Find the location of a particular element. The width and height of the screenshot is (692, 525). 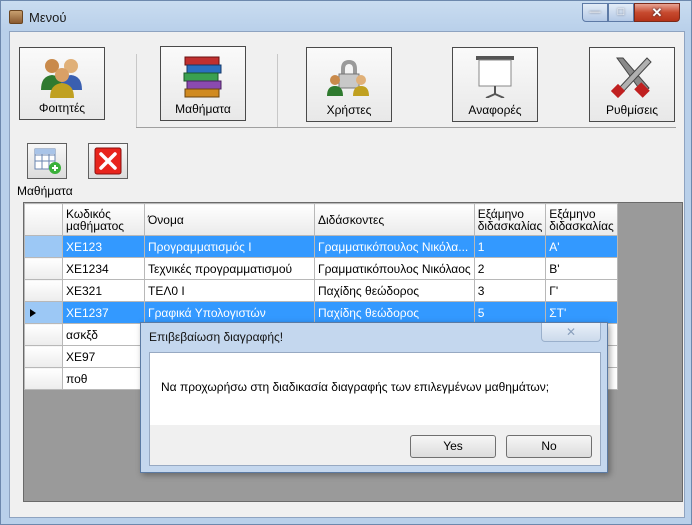

current-row-arrow-icon is located at coordinates (33, 312).